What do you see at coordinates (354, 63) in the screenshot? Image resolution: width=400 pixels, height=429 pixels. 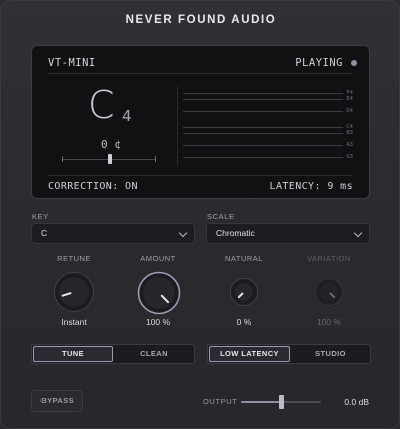 I see `status-indicator-icon` at bounding box center [354, 63].